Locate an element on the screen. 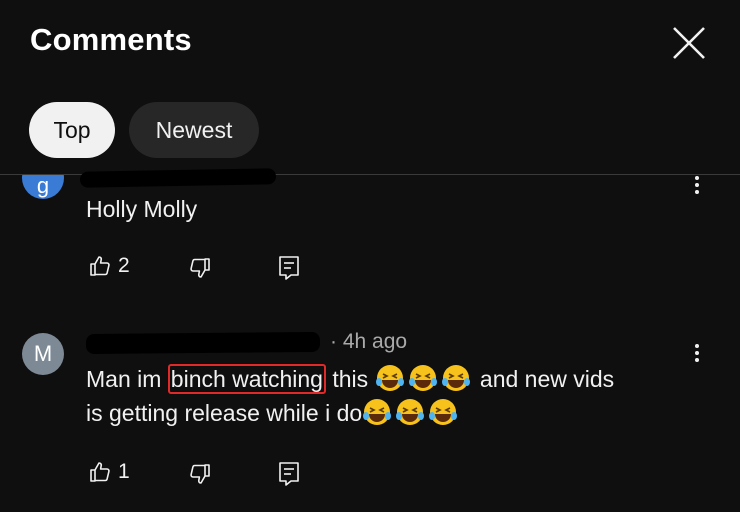 The width and height of the screenshot is (740, 512). comment-text: Holly Molly is located at coordinates (142, 209).